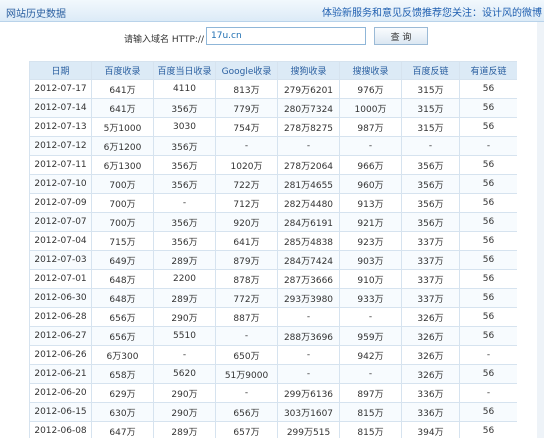  I want to click on table-row: 2012-07-12 6万1200 356万 - - - - -, so click(273, 146).